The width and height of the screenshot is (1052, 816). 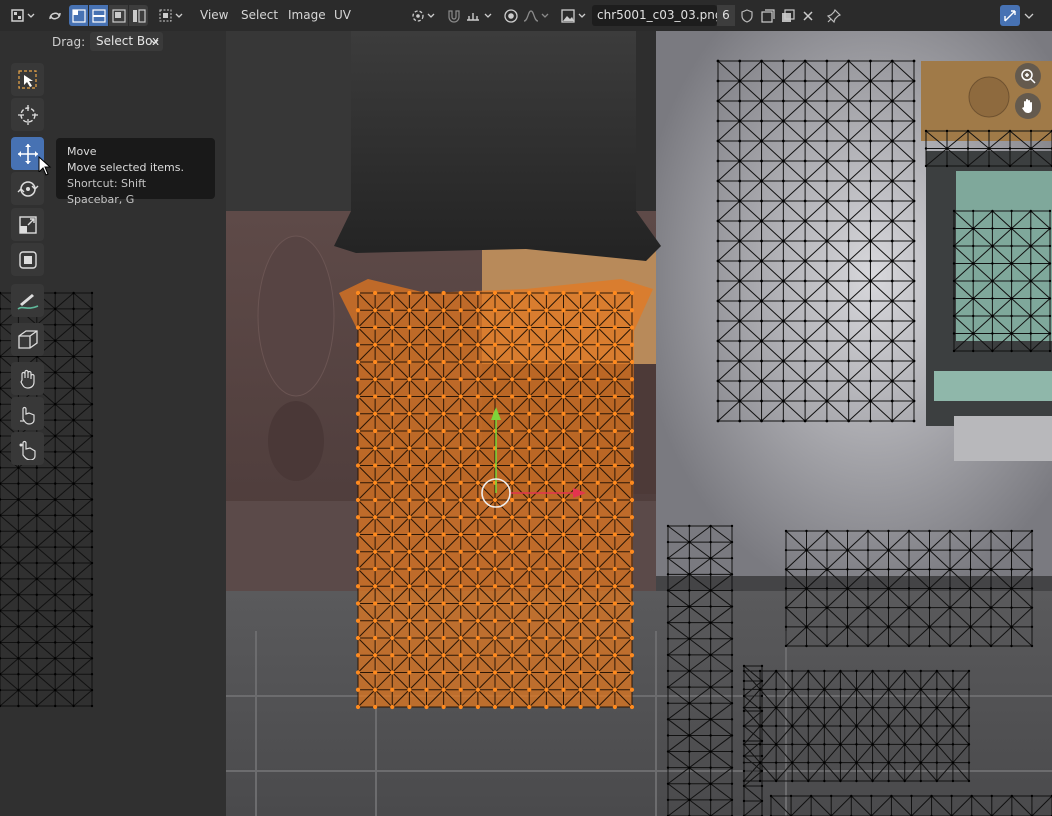 I want to click on editor-type-button, so click(x=23, y=15).